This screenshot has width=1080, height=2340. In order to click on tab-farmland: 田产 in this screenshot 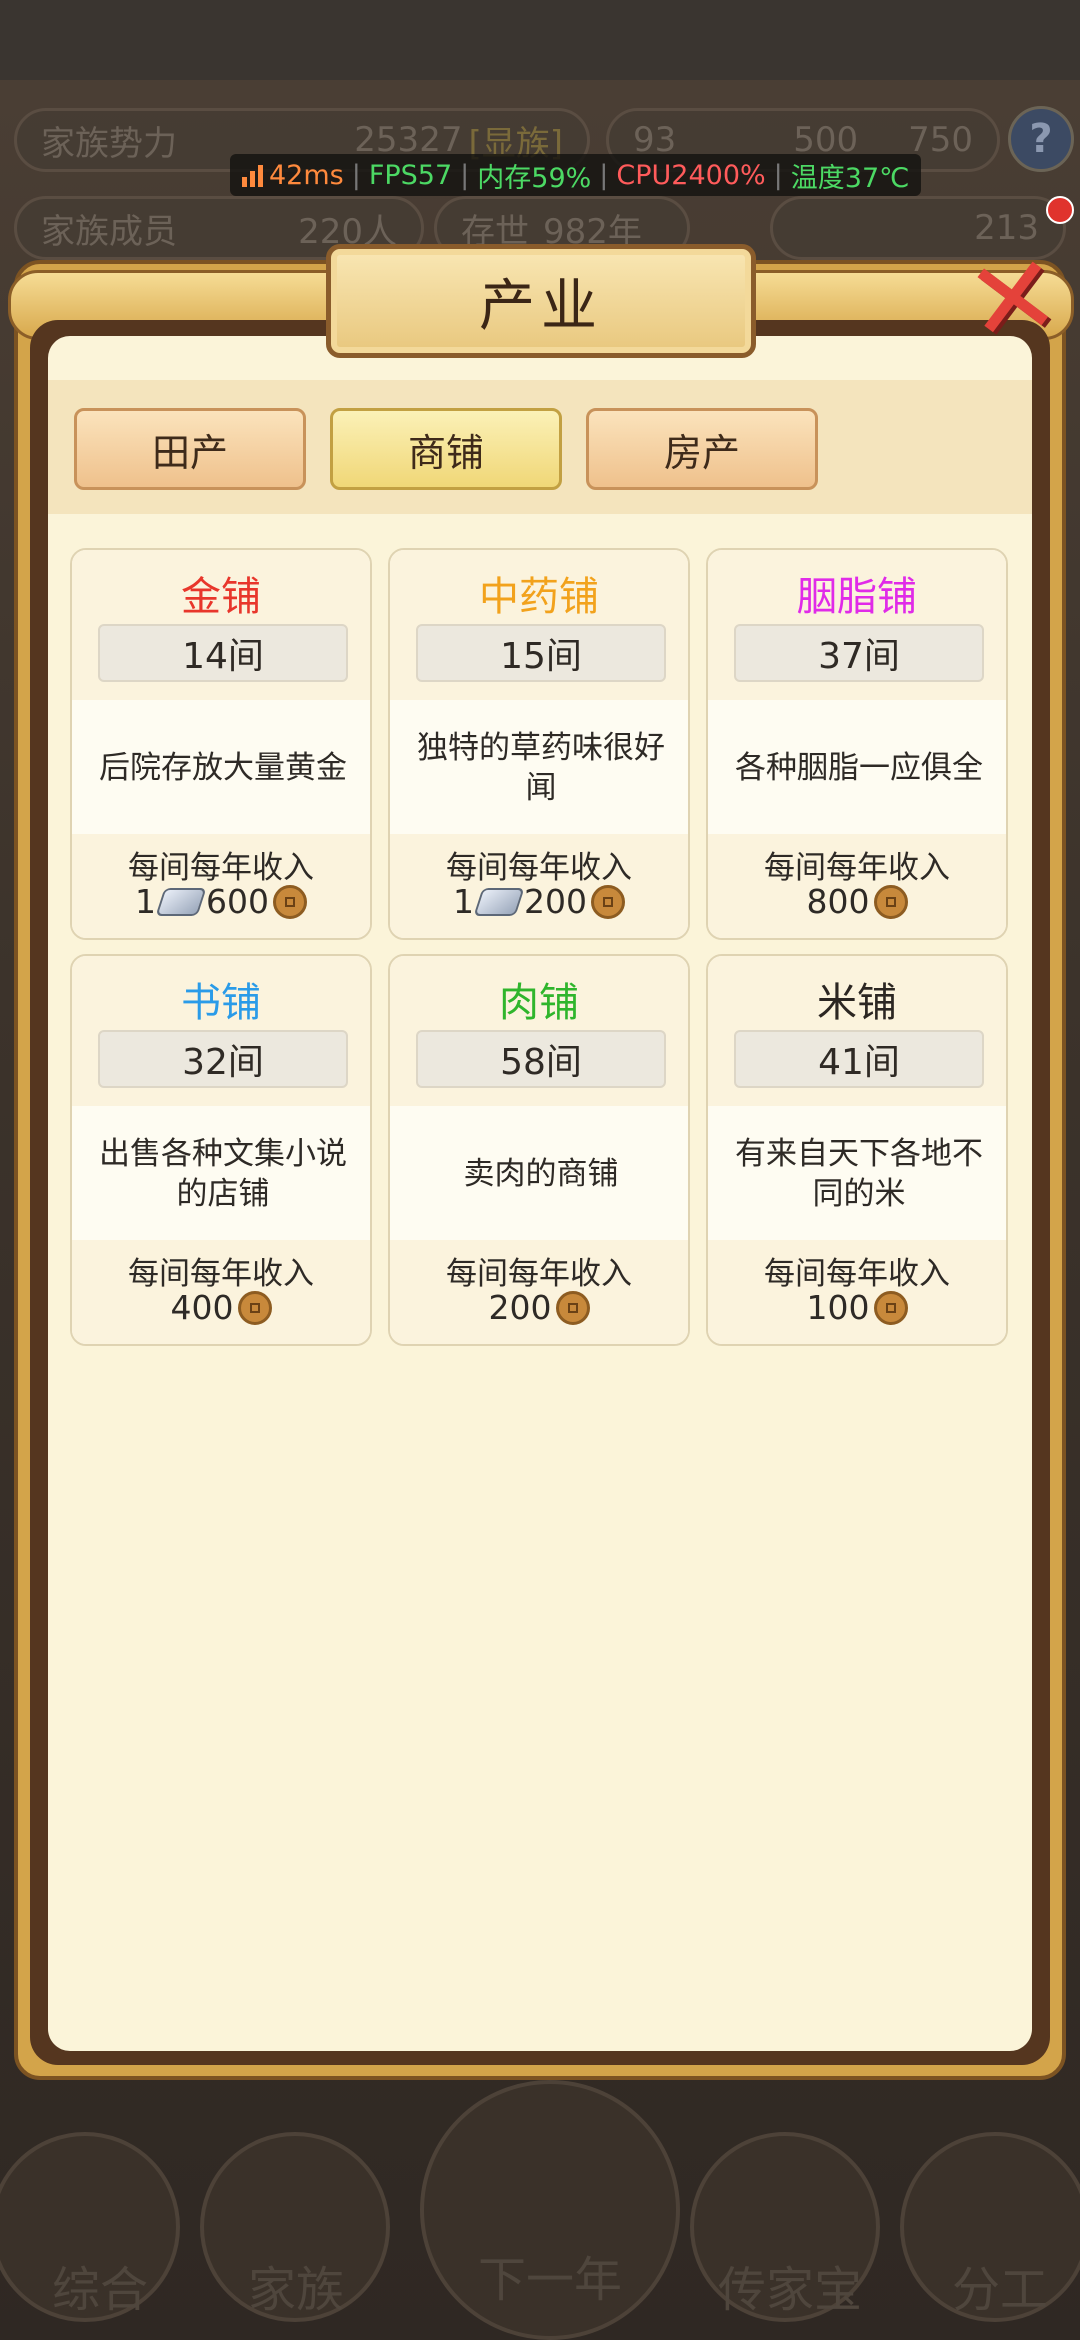, I will do `click(190, 449)`.